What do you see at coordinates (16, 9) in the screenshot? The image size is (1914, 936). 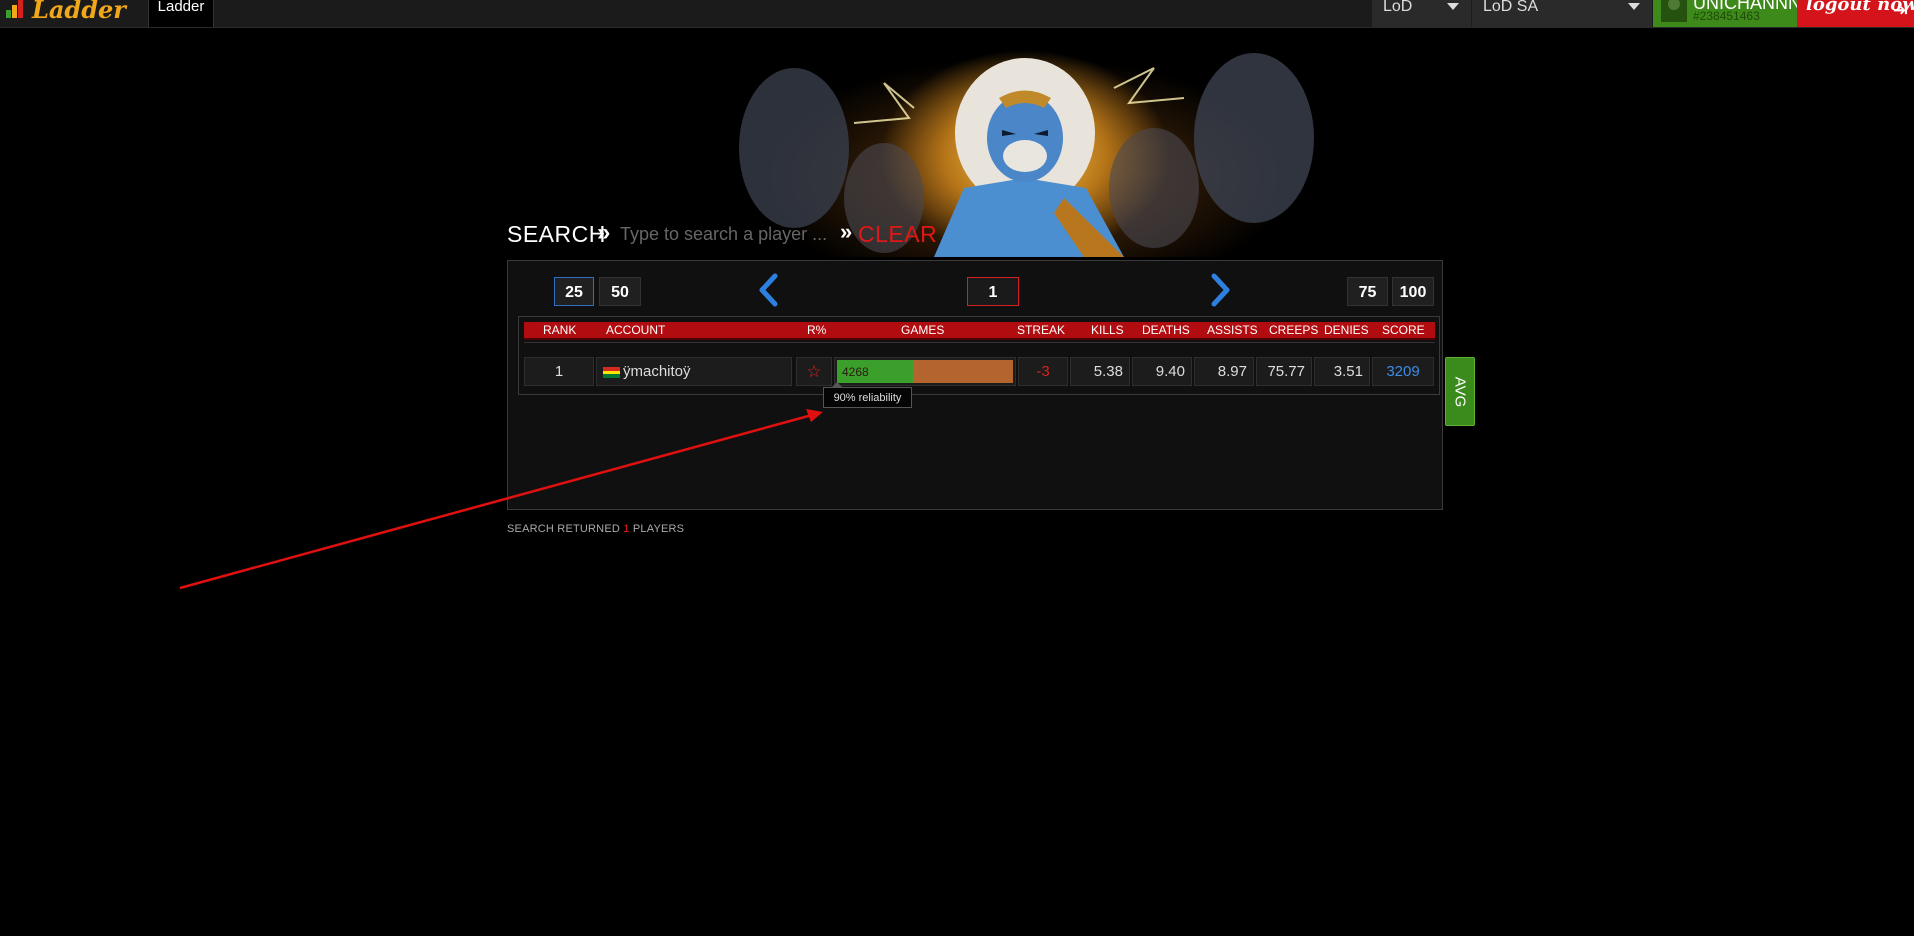 I see `bar-chart-icon` at bounding box center [16, 9].